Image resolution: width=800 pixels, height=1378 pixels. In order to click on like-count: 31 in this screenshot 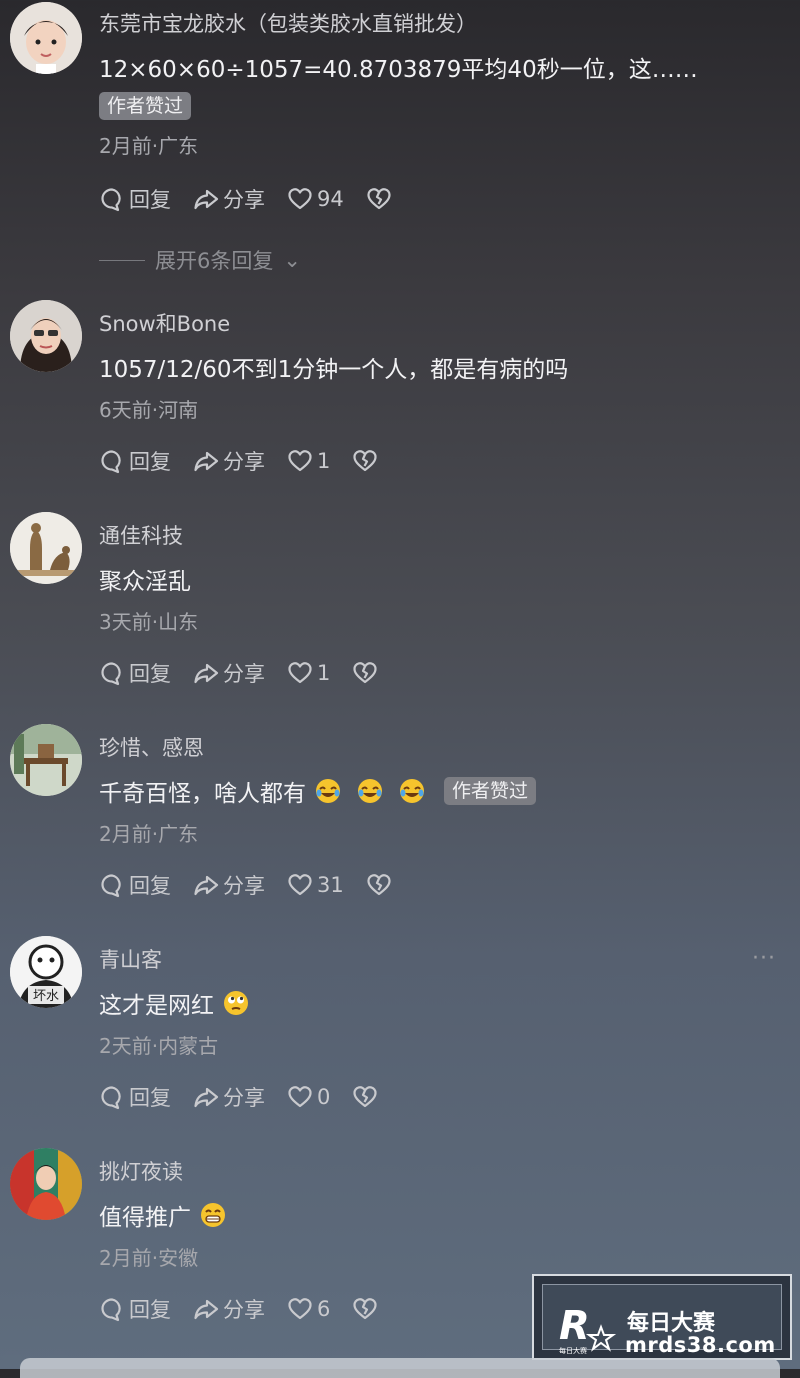, I will do `click(330, 885)`.